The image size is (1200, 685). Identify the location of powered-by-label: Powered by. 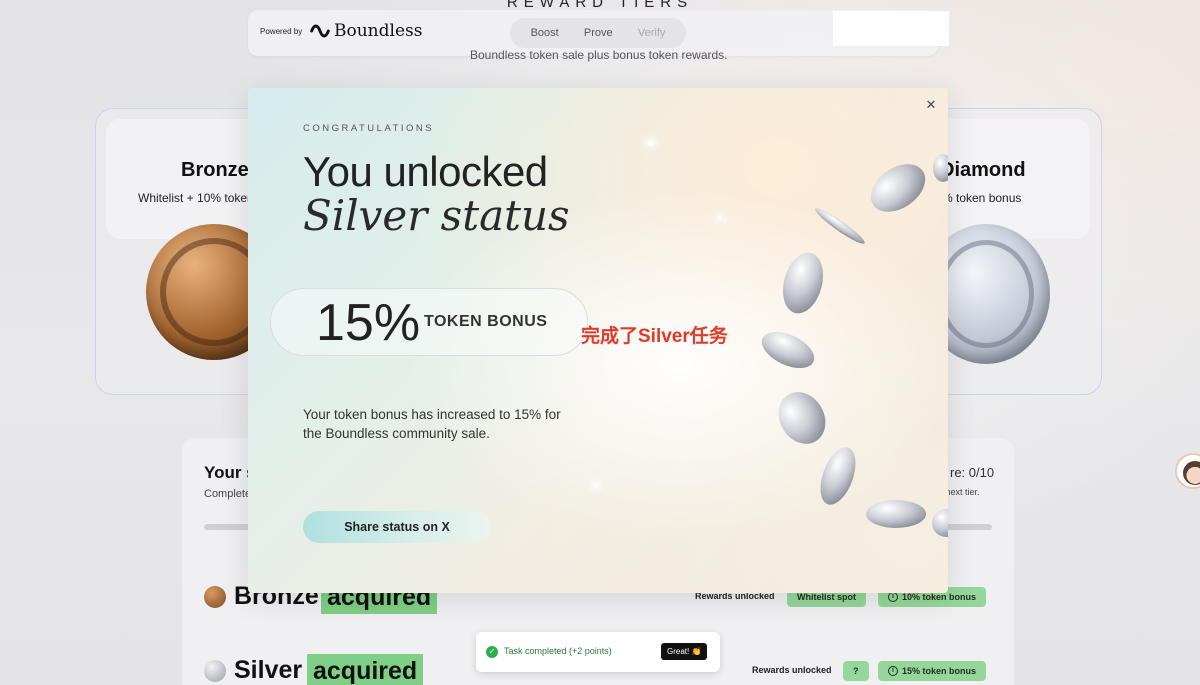
(281, 31).